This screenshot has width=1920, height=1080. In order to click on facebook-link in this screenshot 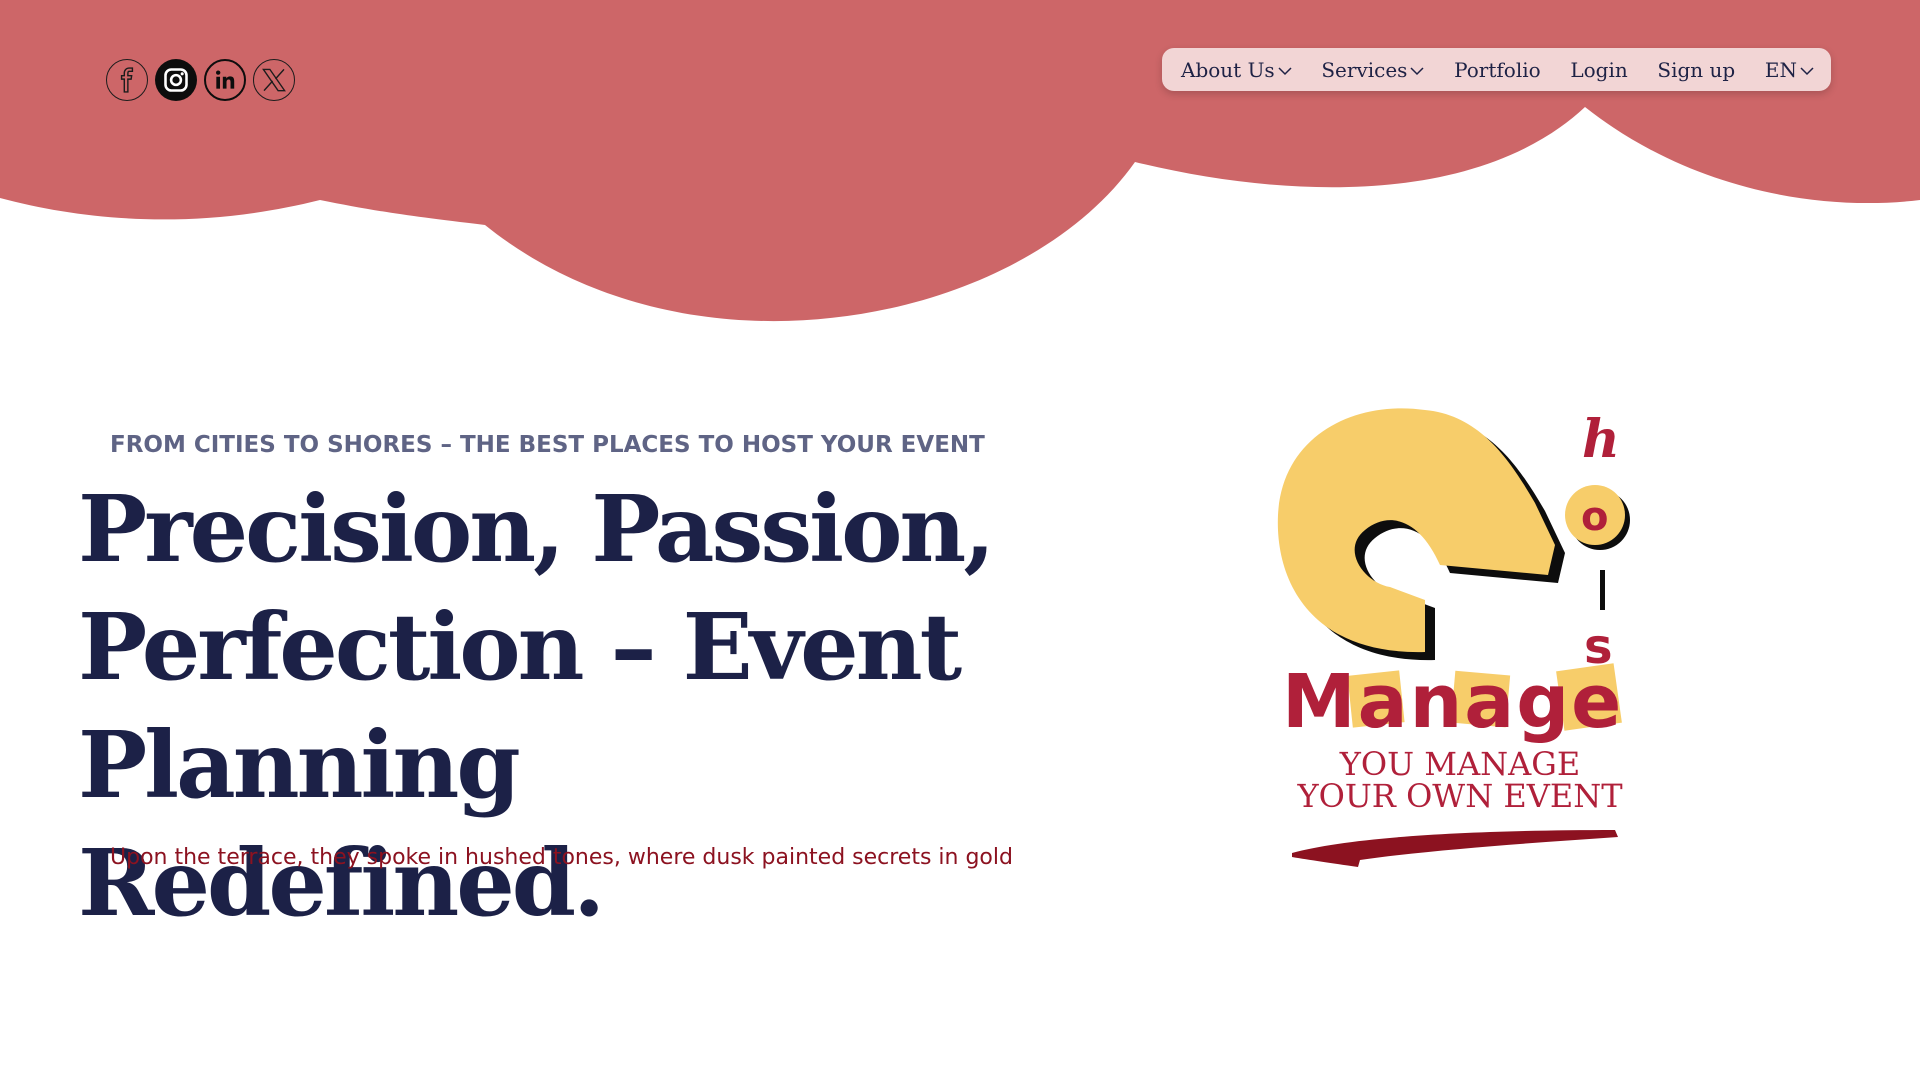, I will do `click(127, 80)`.